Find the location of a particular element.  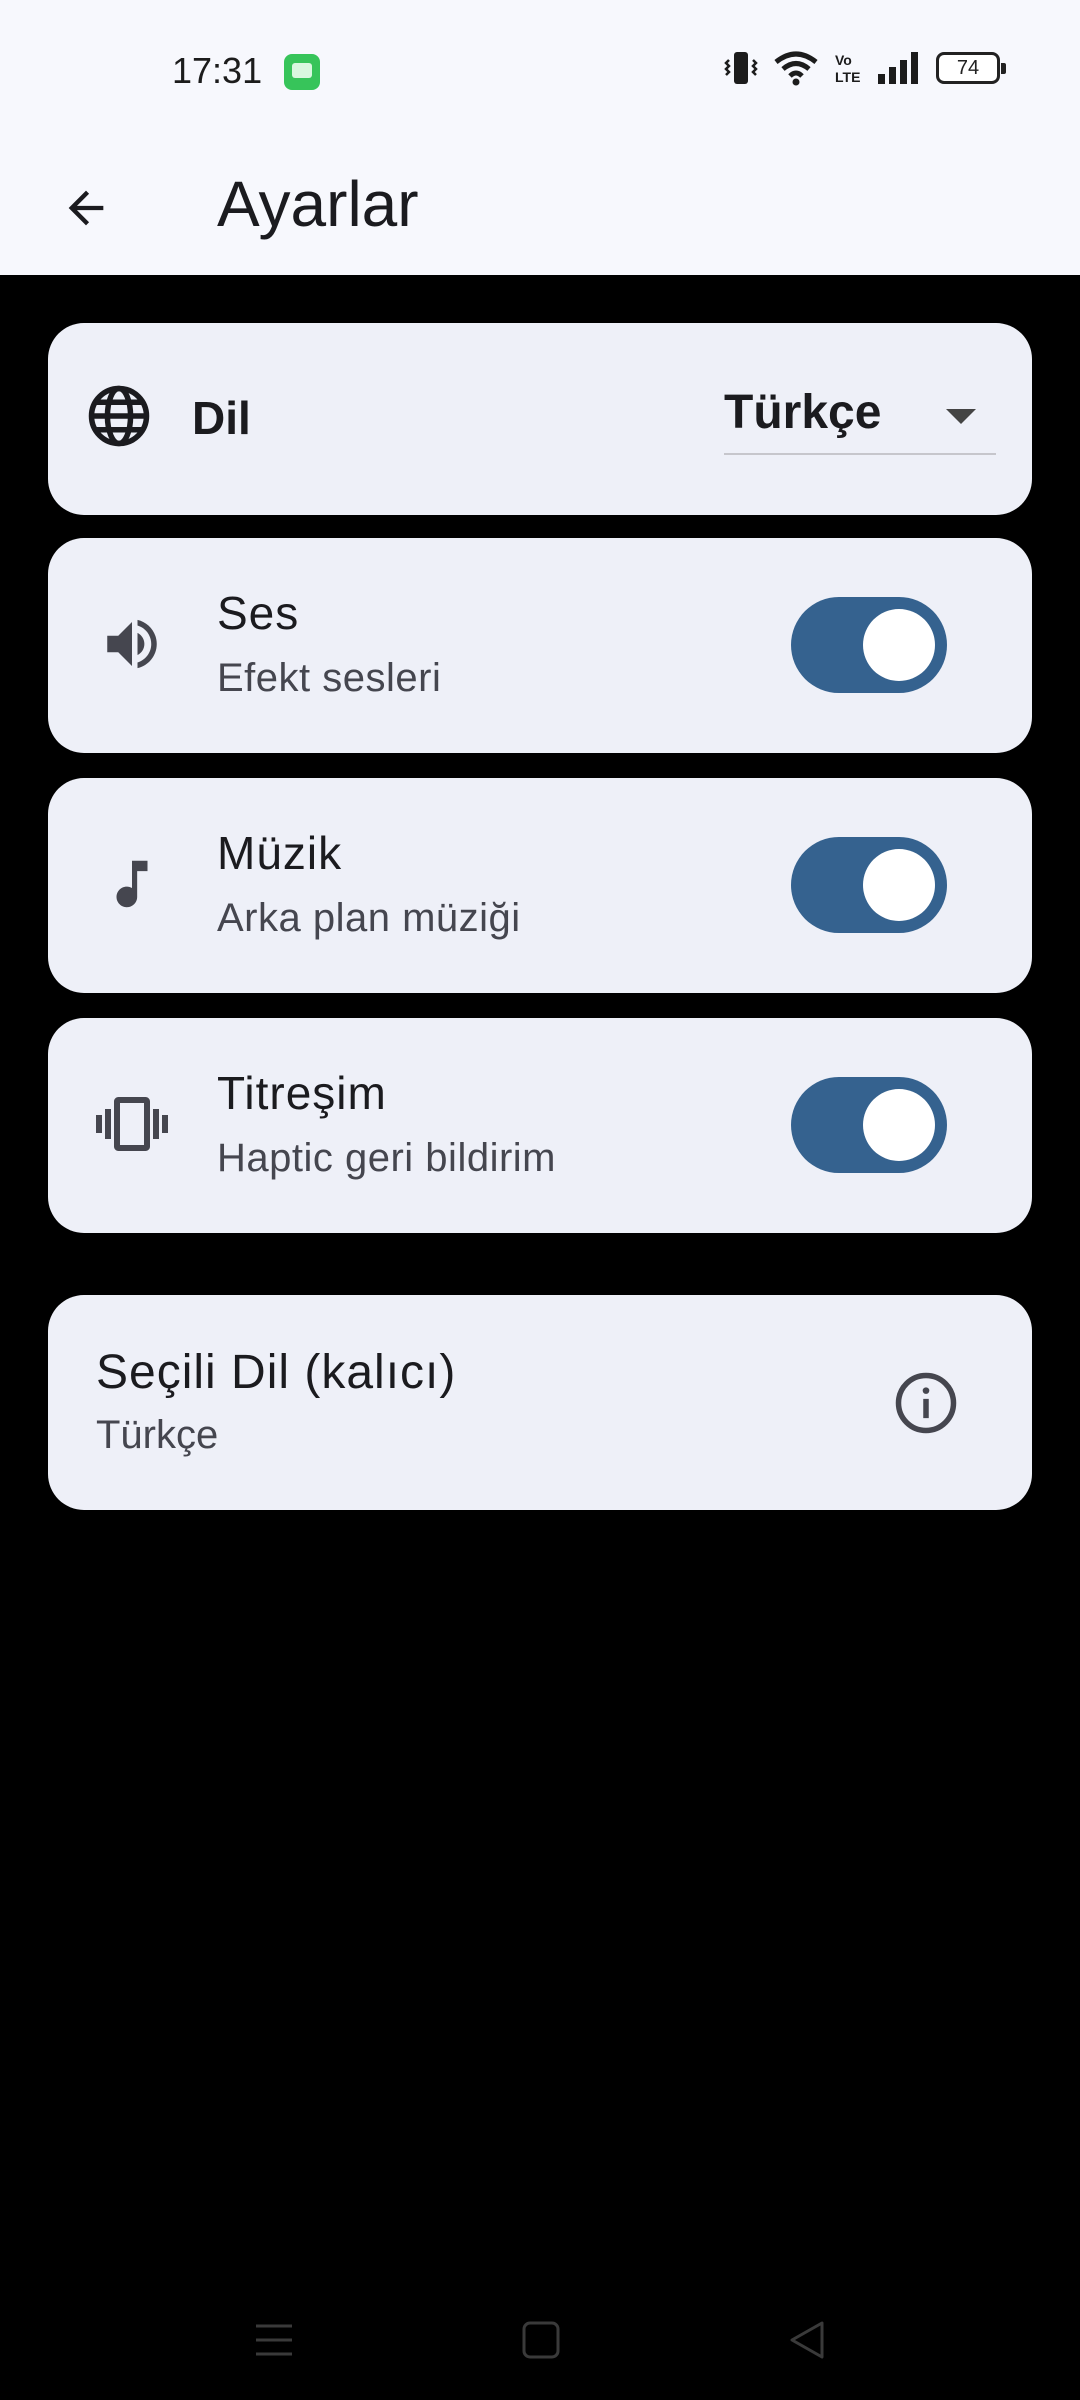

back-triangle-icon is located at coordinates (807, 2340).